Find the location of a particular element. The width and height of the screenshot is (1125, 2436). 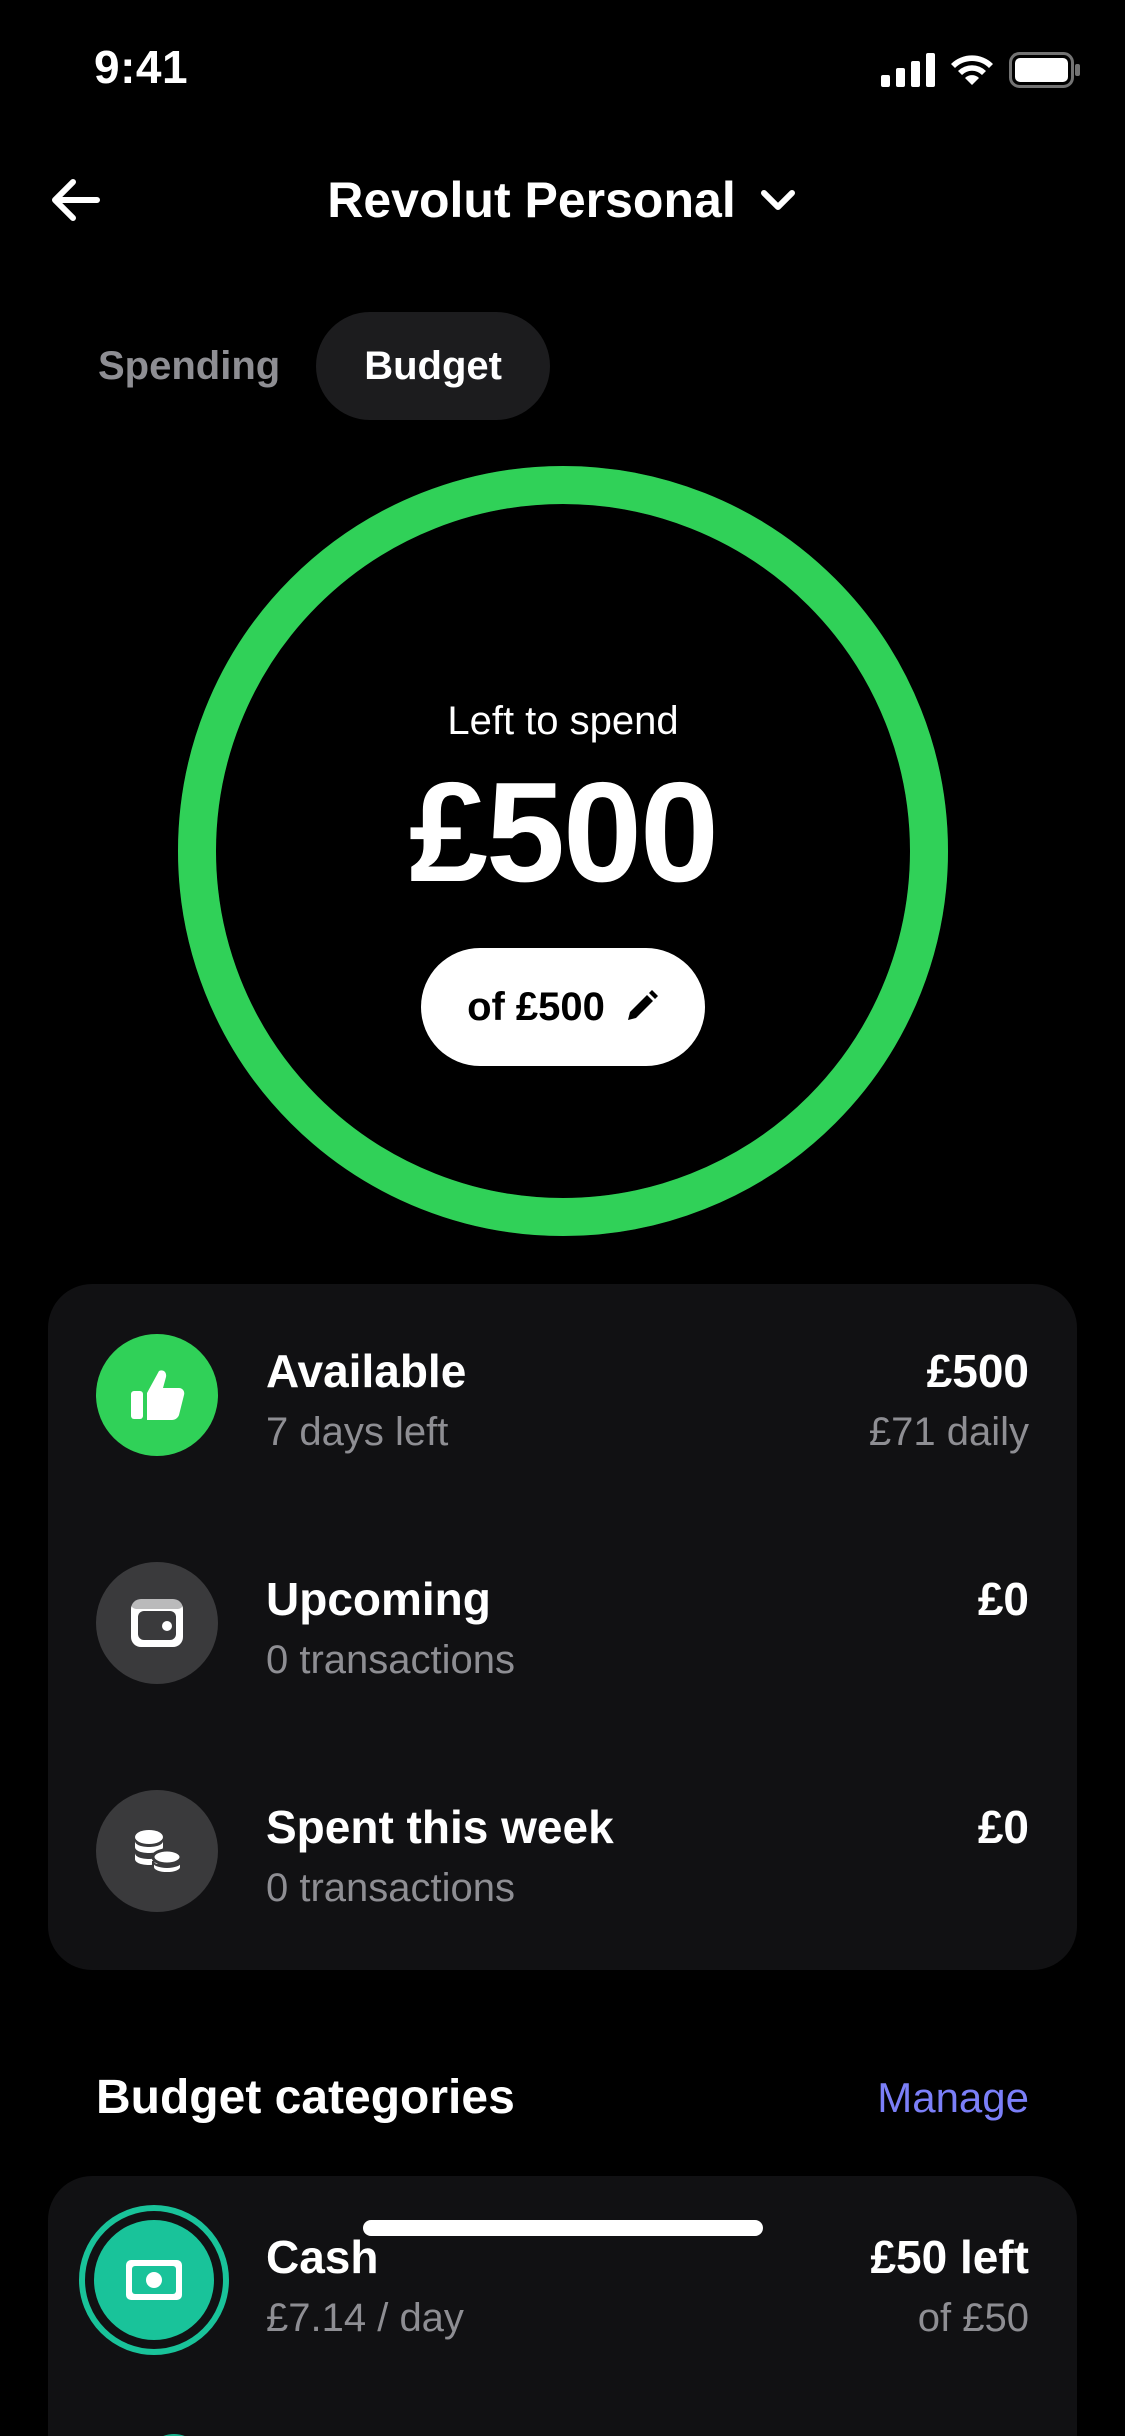

account-switcher: Revolut Personal is located at coordinates (562, 200).